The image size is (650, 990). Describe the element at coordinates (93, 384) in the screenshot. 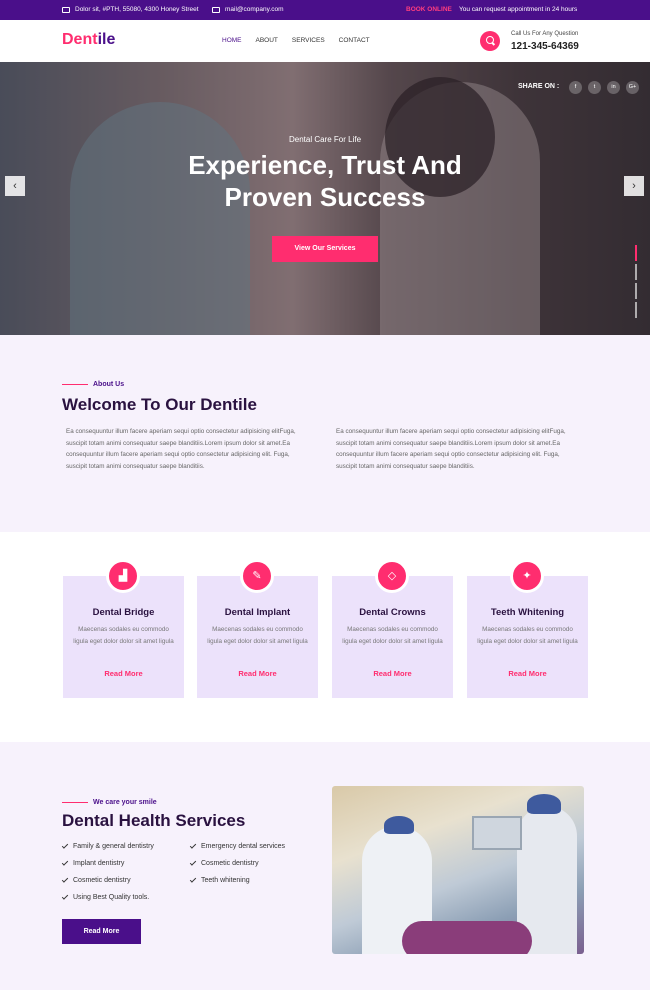

I see `about-label: About Us` at that location.